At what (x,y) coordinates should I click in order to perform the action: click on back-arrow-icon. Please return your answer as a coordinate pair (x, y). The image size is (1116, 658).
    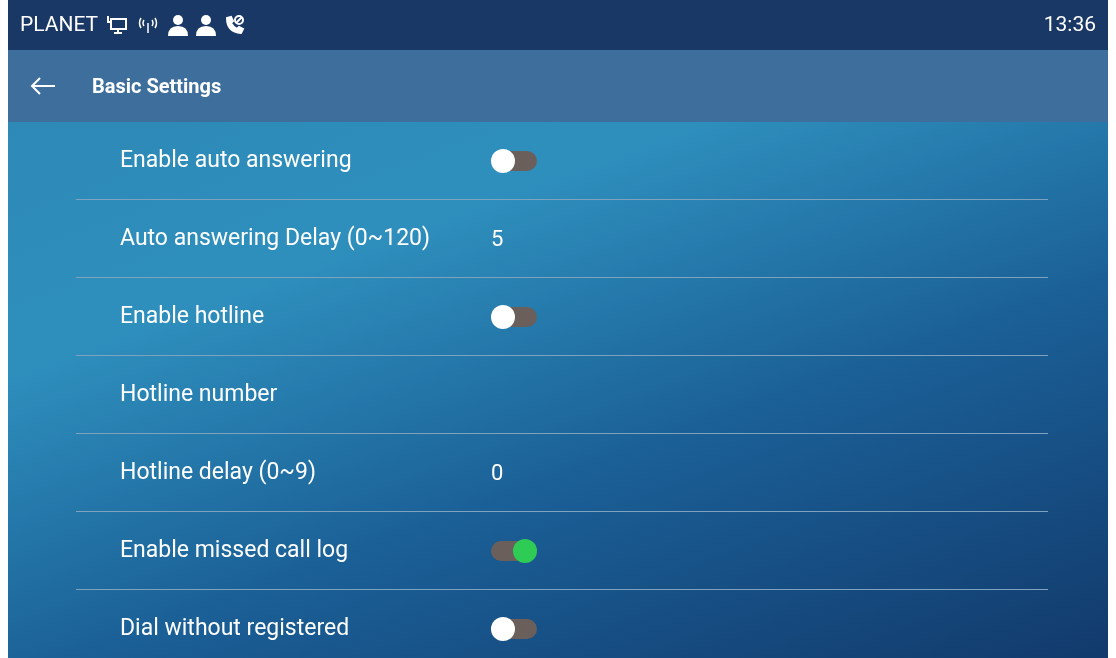
    Looking at the image, I should click on (43, 86).